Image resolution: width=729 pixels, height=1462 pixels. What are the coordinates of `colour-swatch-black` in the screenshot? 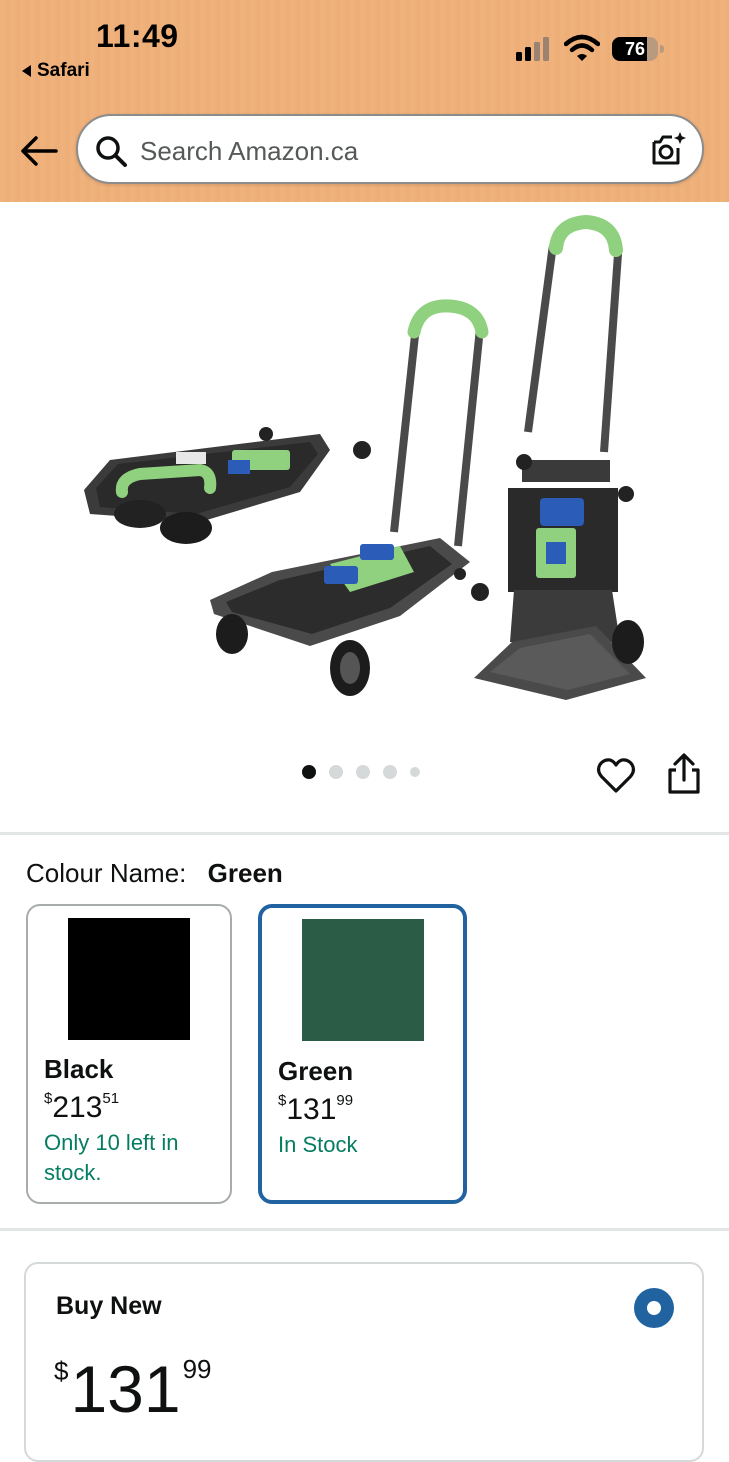 It's located at (129, 979).